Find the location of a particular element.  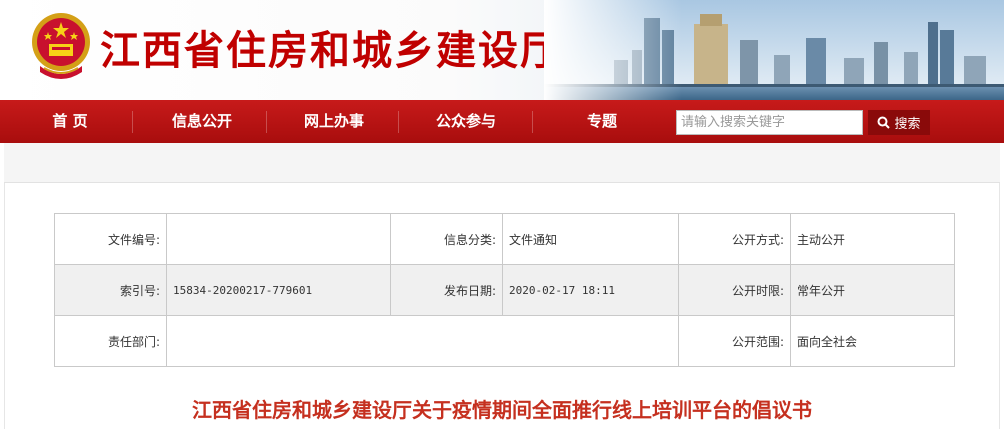

category-label: 信息分类: is located at coordinates (446, 239).